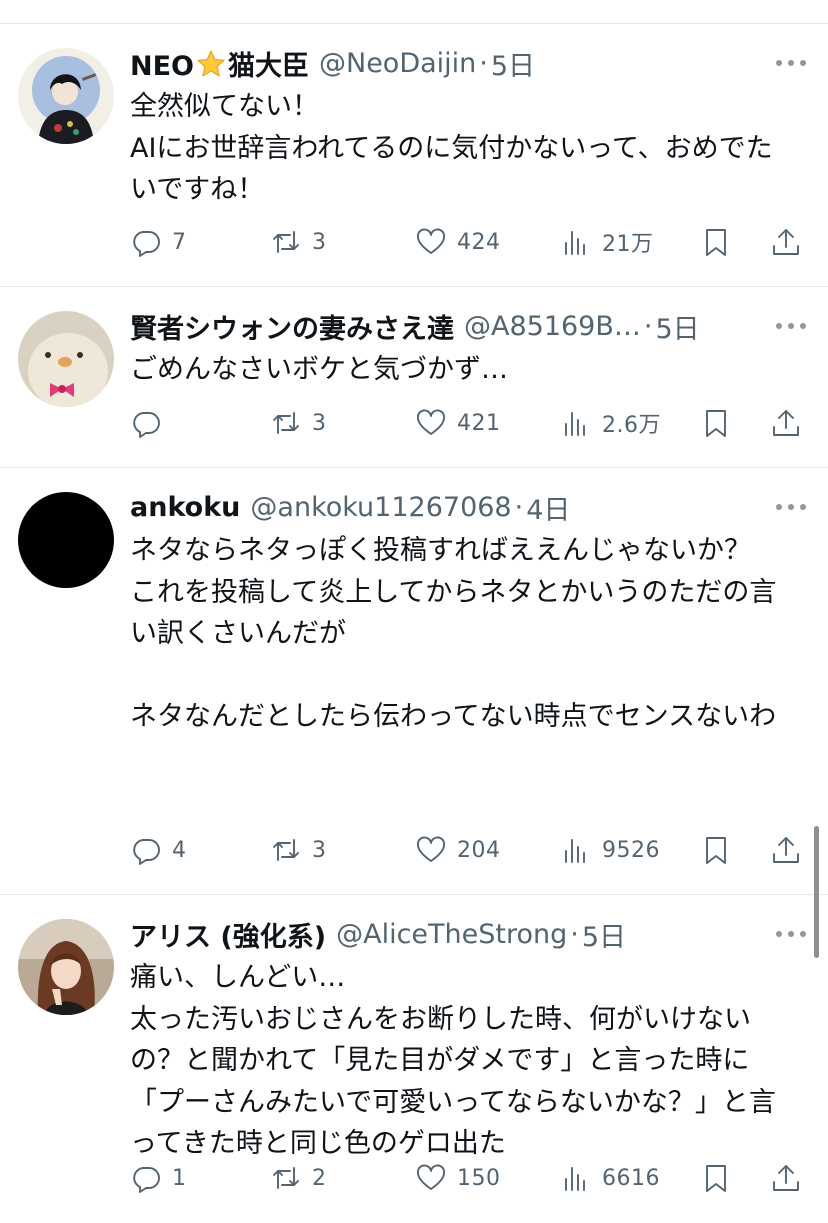 The width and height of the screenshot is (828, 1223). Describe the element at coordinates (179, 242) in the screenshot. I see `reply-count: 7` at that location.